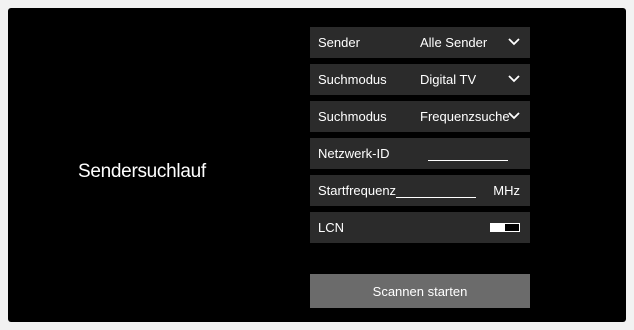 This screenshot has height=330, width=634. I want to click on network-id-input-line, so click(468, 160).